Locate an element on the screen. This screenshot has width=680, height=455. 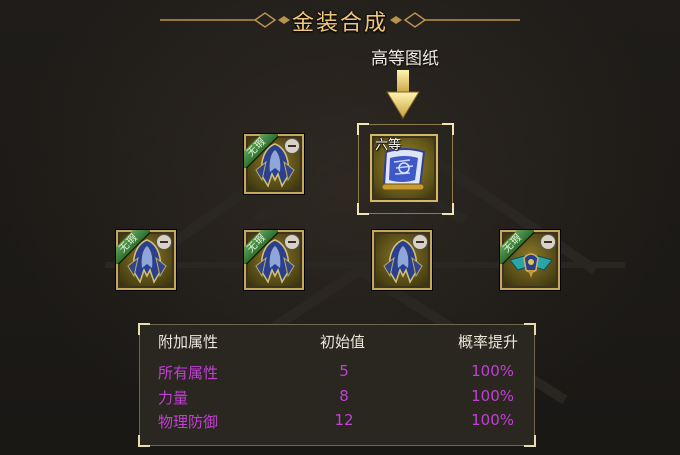
panel-title: 金装合成 is located at coordinates (339, 23).